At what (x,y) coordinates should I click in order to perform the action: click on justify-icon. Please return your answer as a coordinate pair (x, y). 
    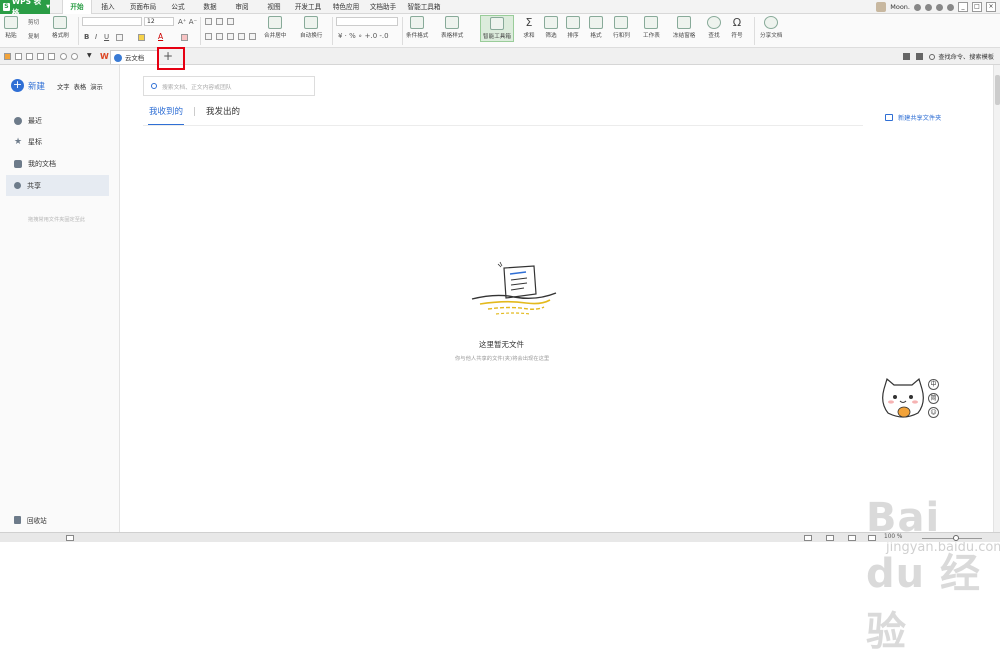
    Looking at the image, I should click on (241, 36).